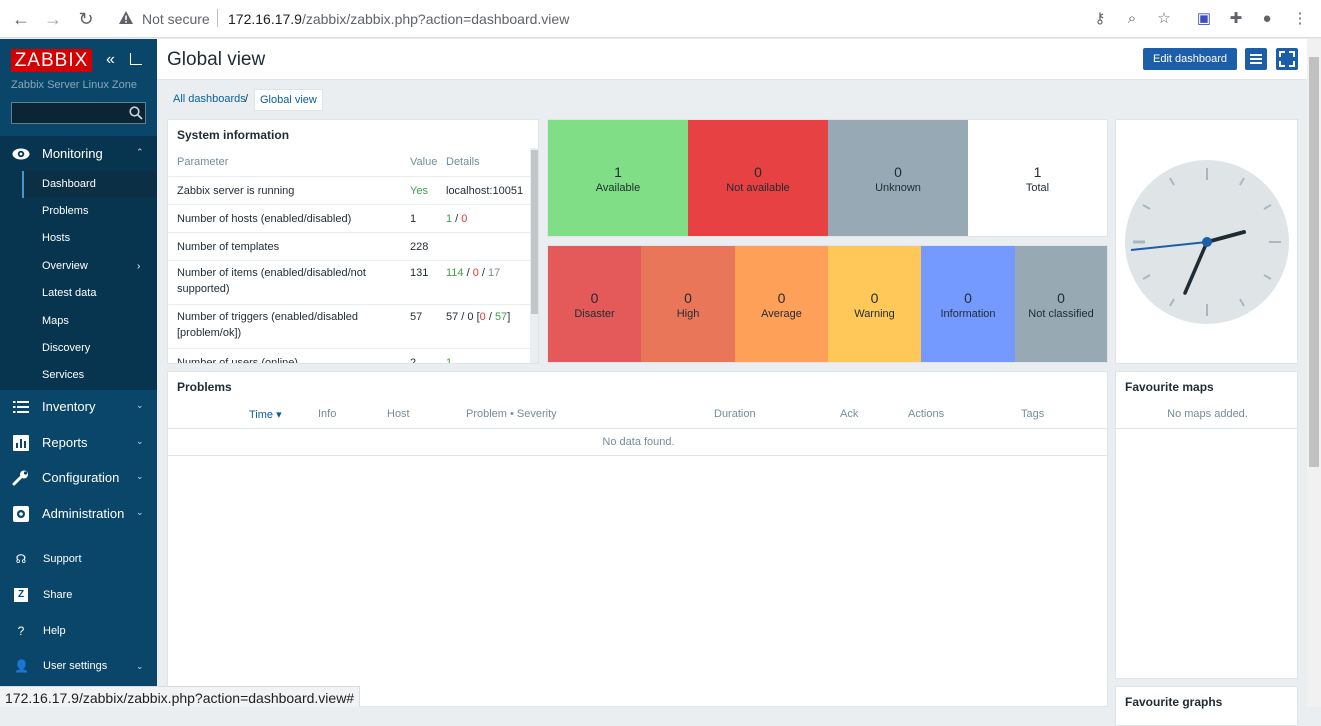 The height and width of the screenshot is (726, 1321). What do you see at coordinates (874, 314) in the screenshot?
I see `tile-label: Warning` at bounding box center [874, 314].